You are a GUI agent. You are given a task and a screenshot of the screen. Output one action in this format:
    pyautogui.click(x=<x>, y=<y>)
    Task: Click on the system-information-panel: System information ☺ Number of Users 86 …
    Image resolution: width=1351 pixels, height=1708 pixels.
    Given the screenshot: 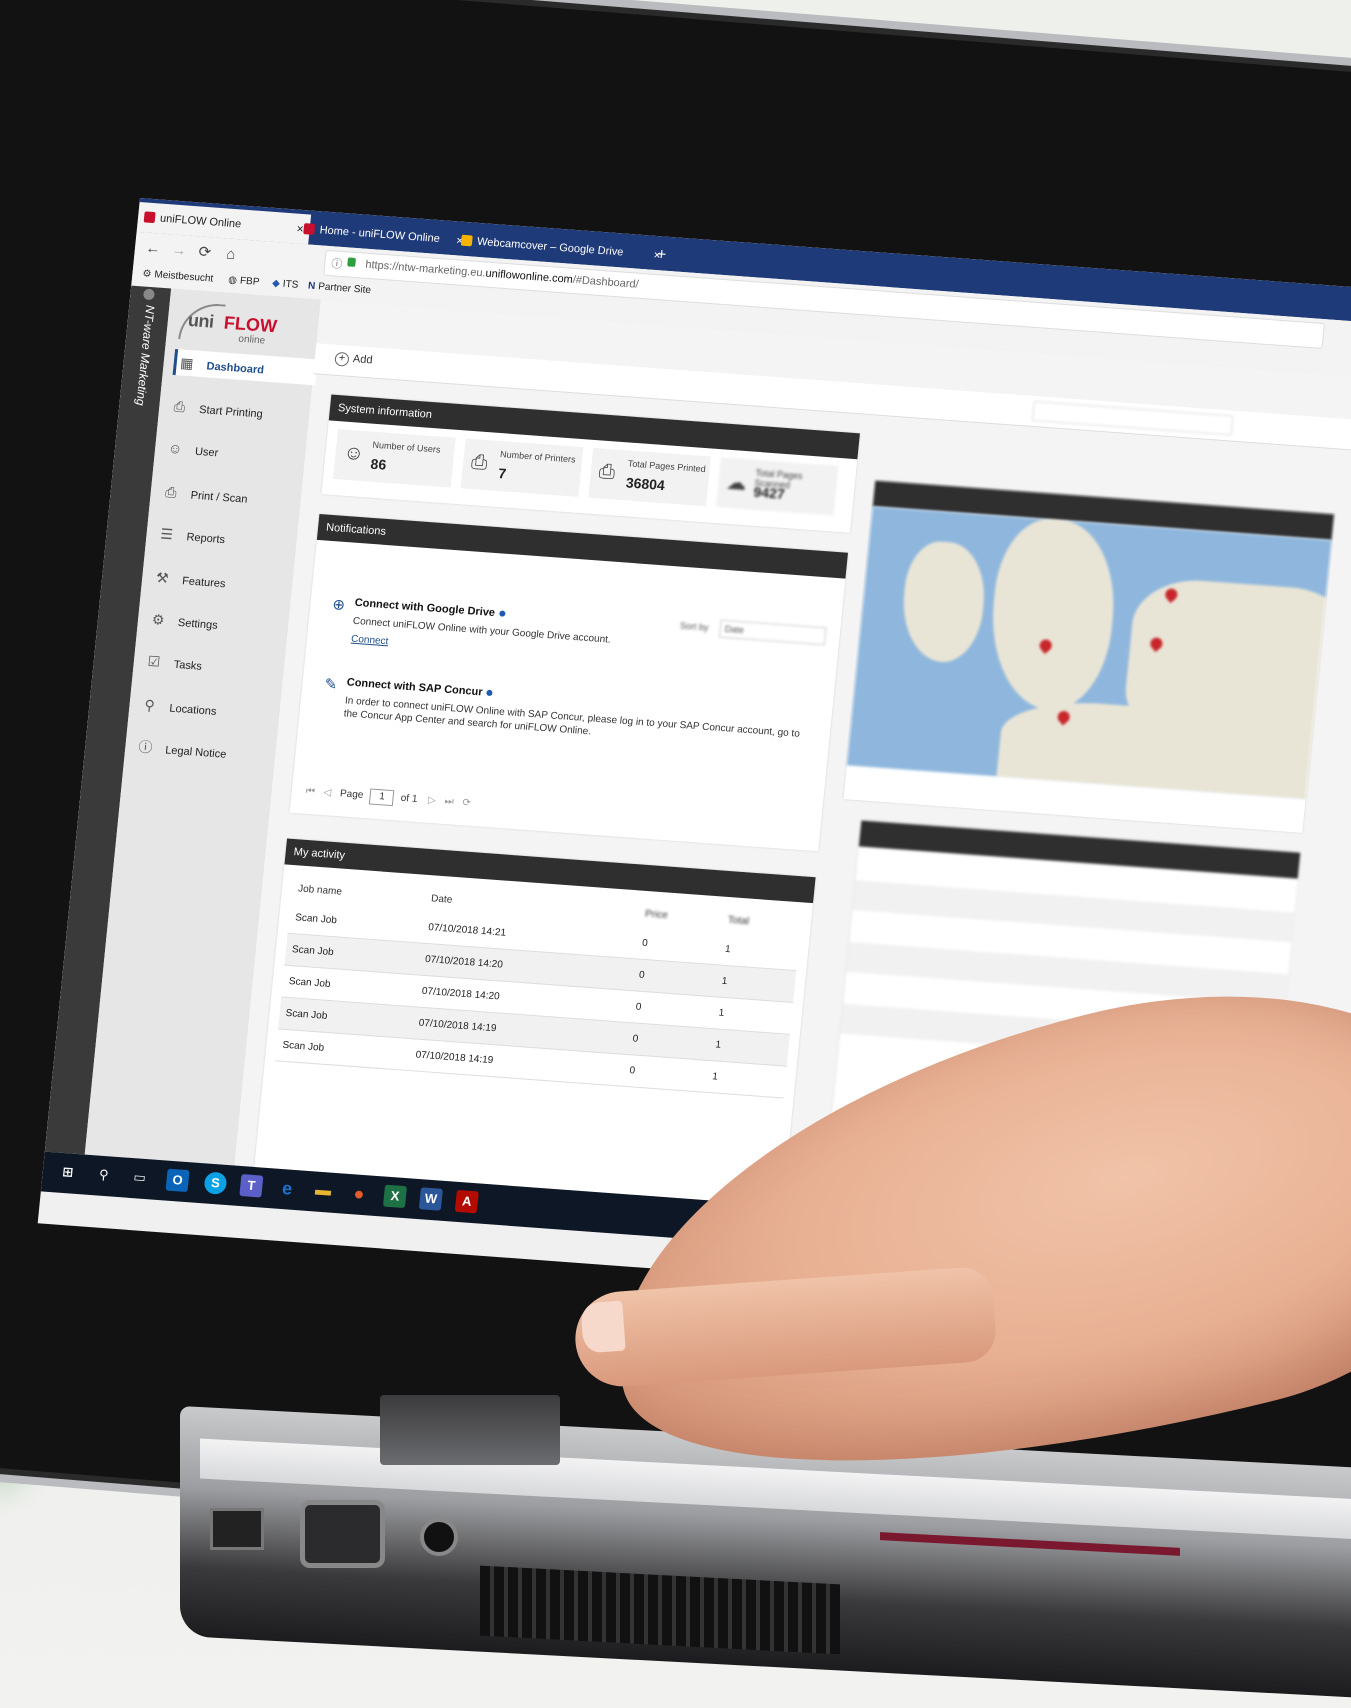 What is the action you would take?
    pyautogui.click(x=590, y=463)
    